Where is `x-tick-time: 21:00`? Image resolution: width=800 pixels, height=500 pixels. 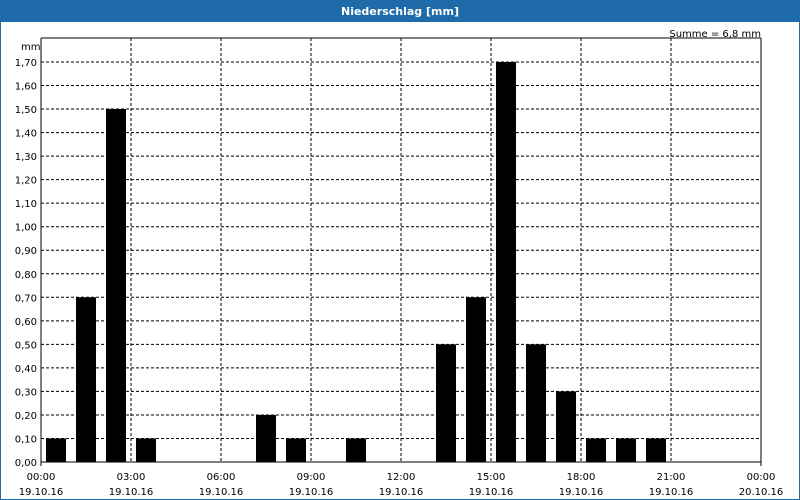
x-tick-time: 21:00 is located at coordinates (671, 477).